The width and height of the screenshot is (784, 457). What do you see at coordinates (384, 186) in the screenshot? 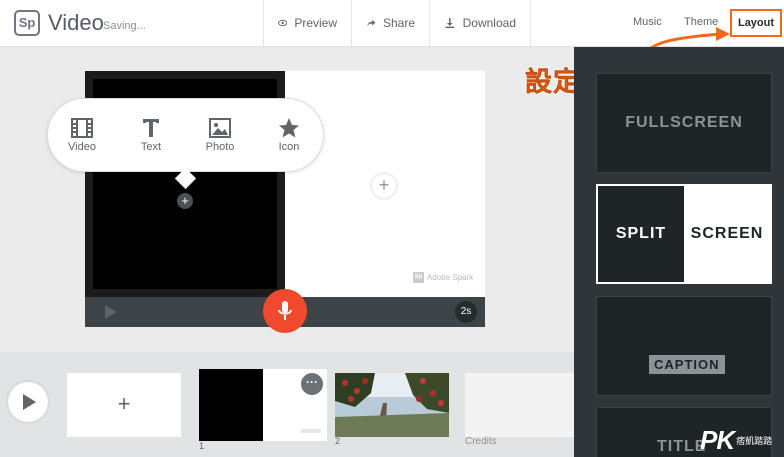
I see `add-content-right-button: +` at bounding box center [384, 186].